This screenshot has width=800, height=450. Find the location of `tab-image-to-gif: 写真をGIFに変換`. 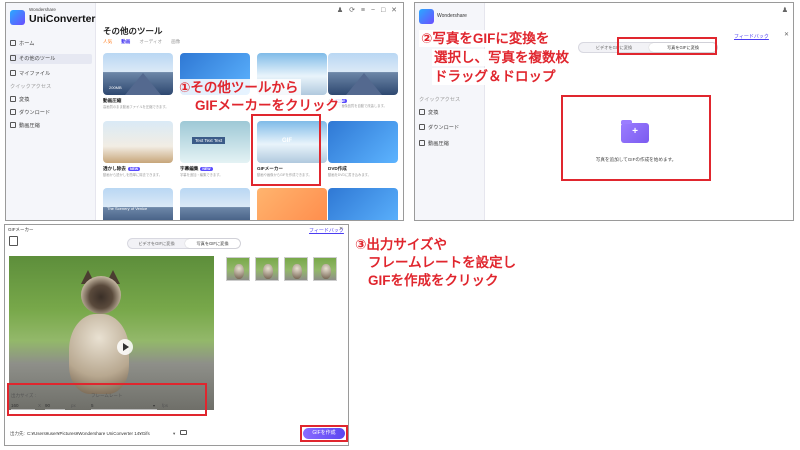

tab-image-to-gif: 写真をGIFに変換 is located at coordinates (212, 243).